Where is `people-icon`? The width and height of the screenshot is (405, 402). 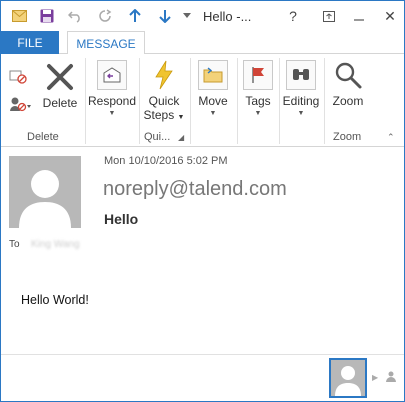
people-icon is located at coordinates (391, 377).